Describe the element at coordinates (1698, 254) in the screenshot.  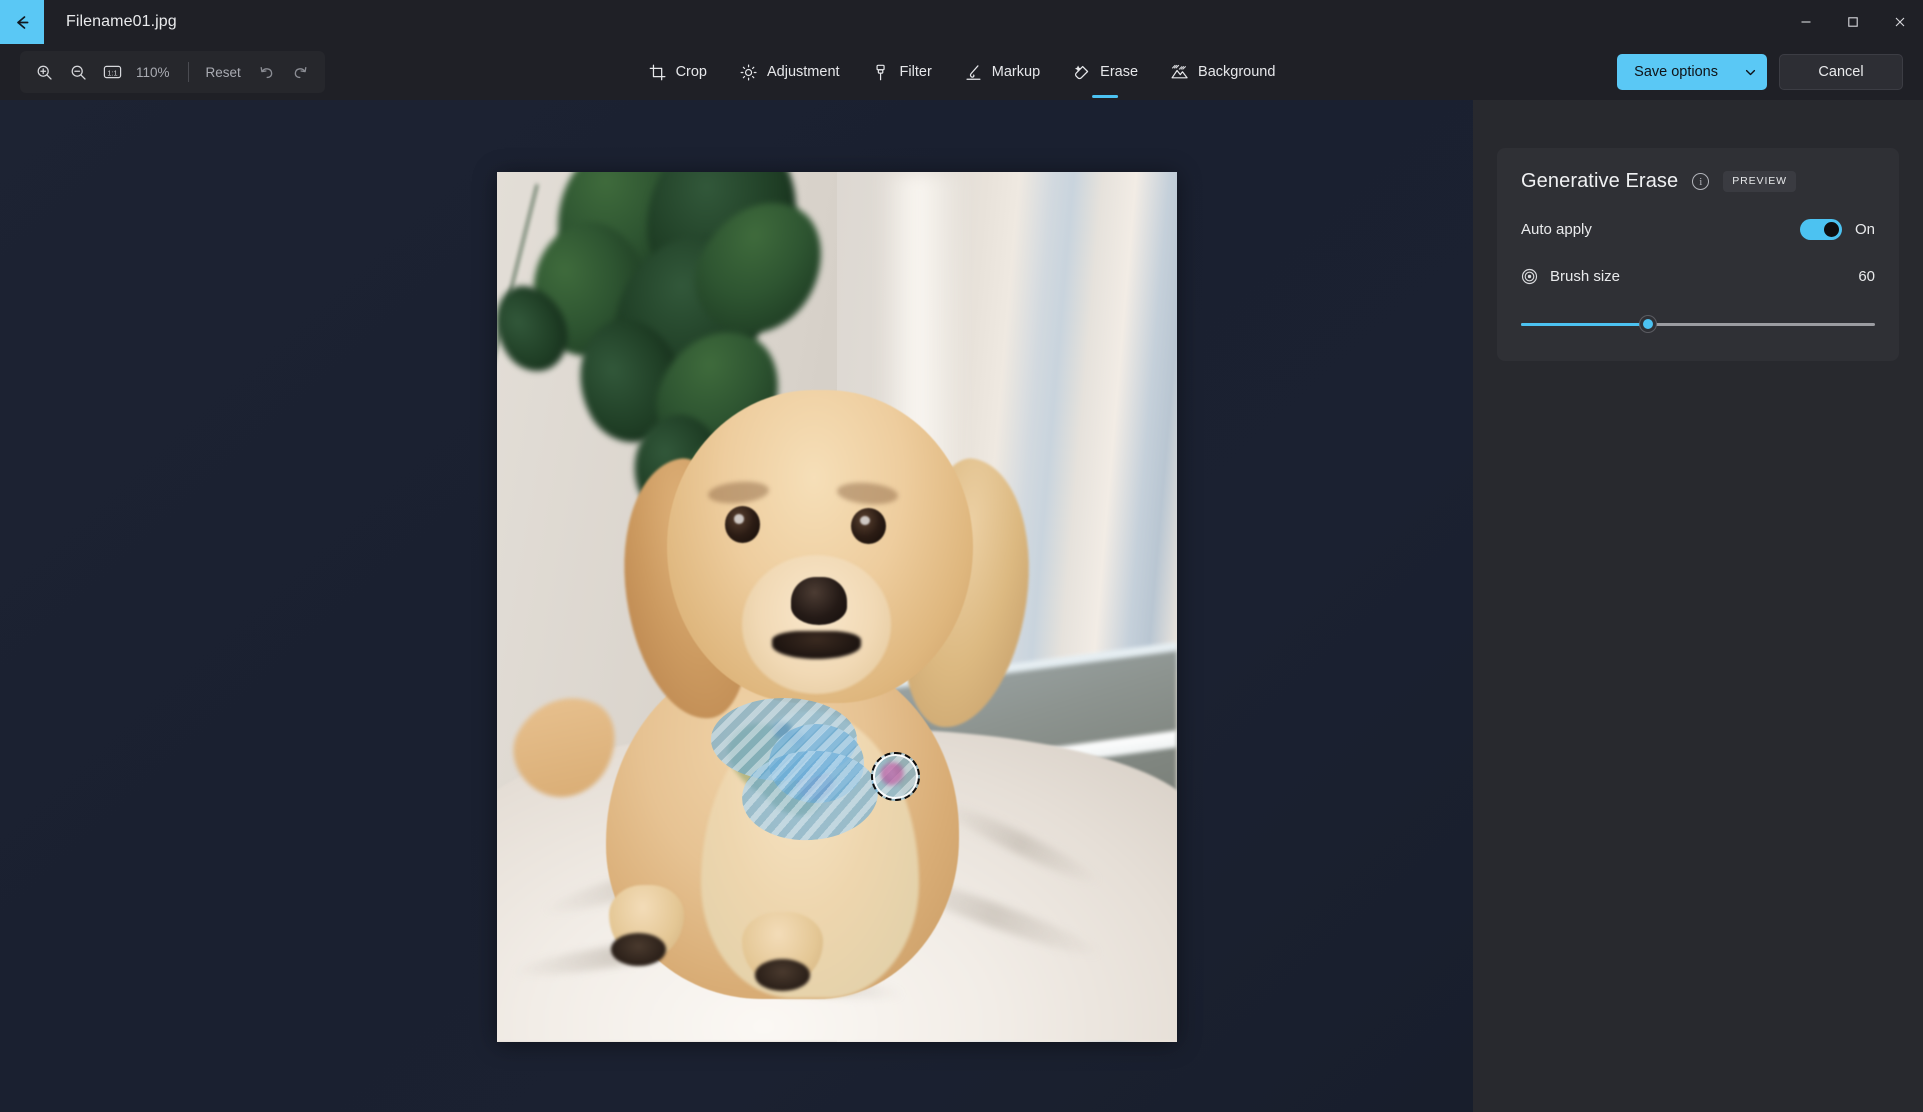
I see `generative-erase-card: Generative Erase i PREVIEW Auto apply On` at that location.